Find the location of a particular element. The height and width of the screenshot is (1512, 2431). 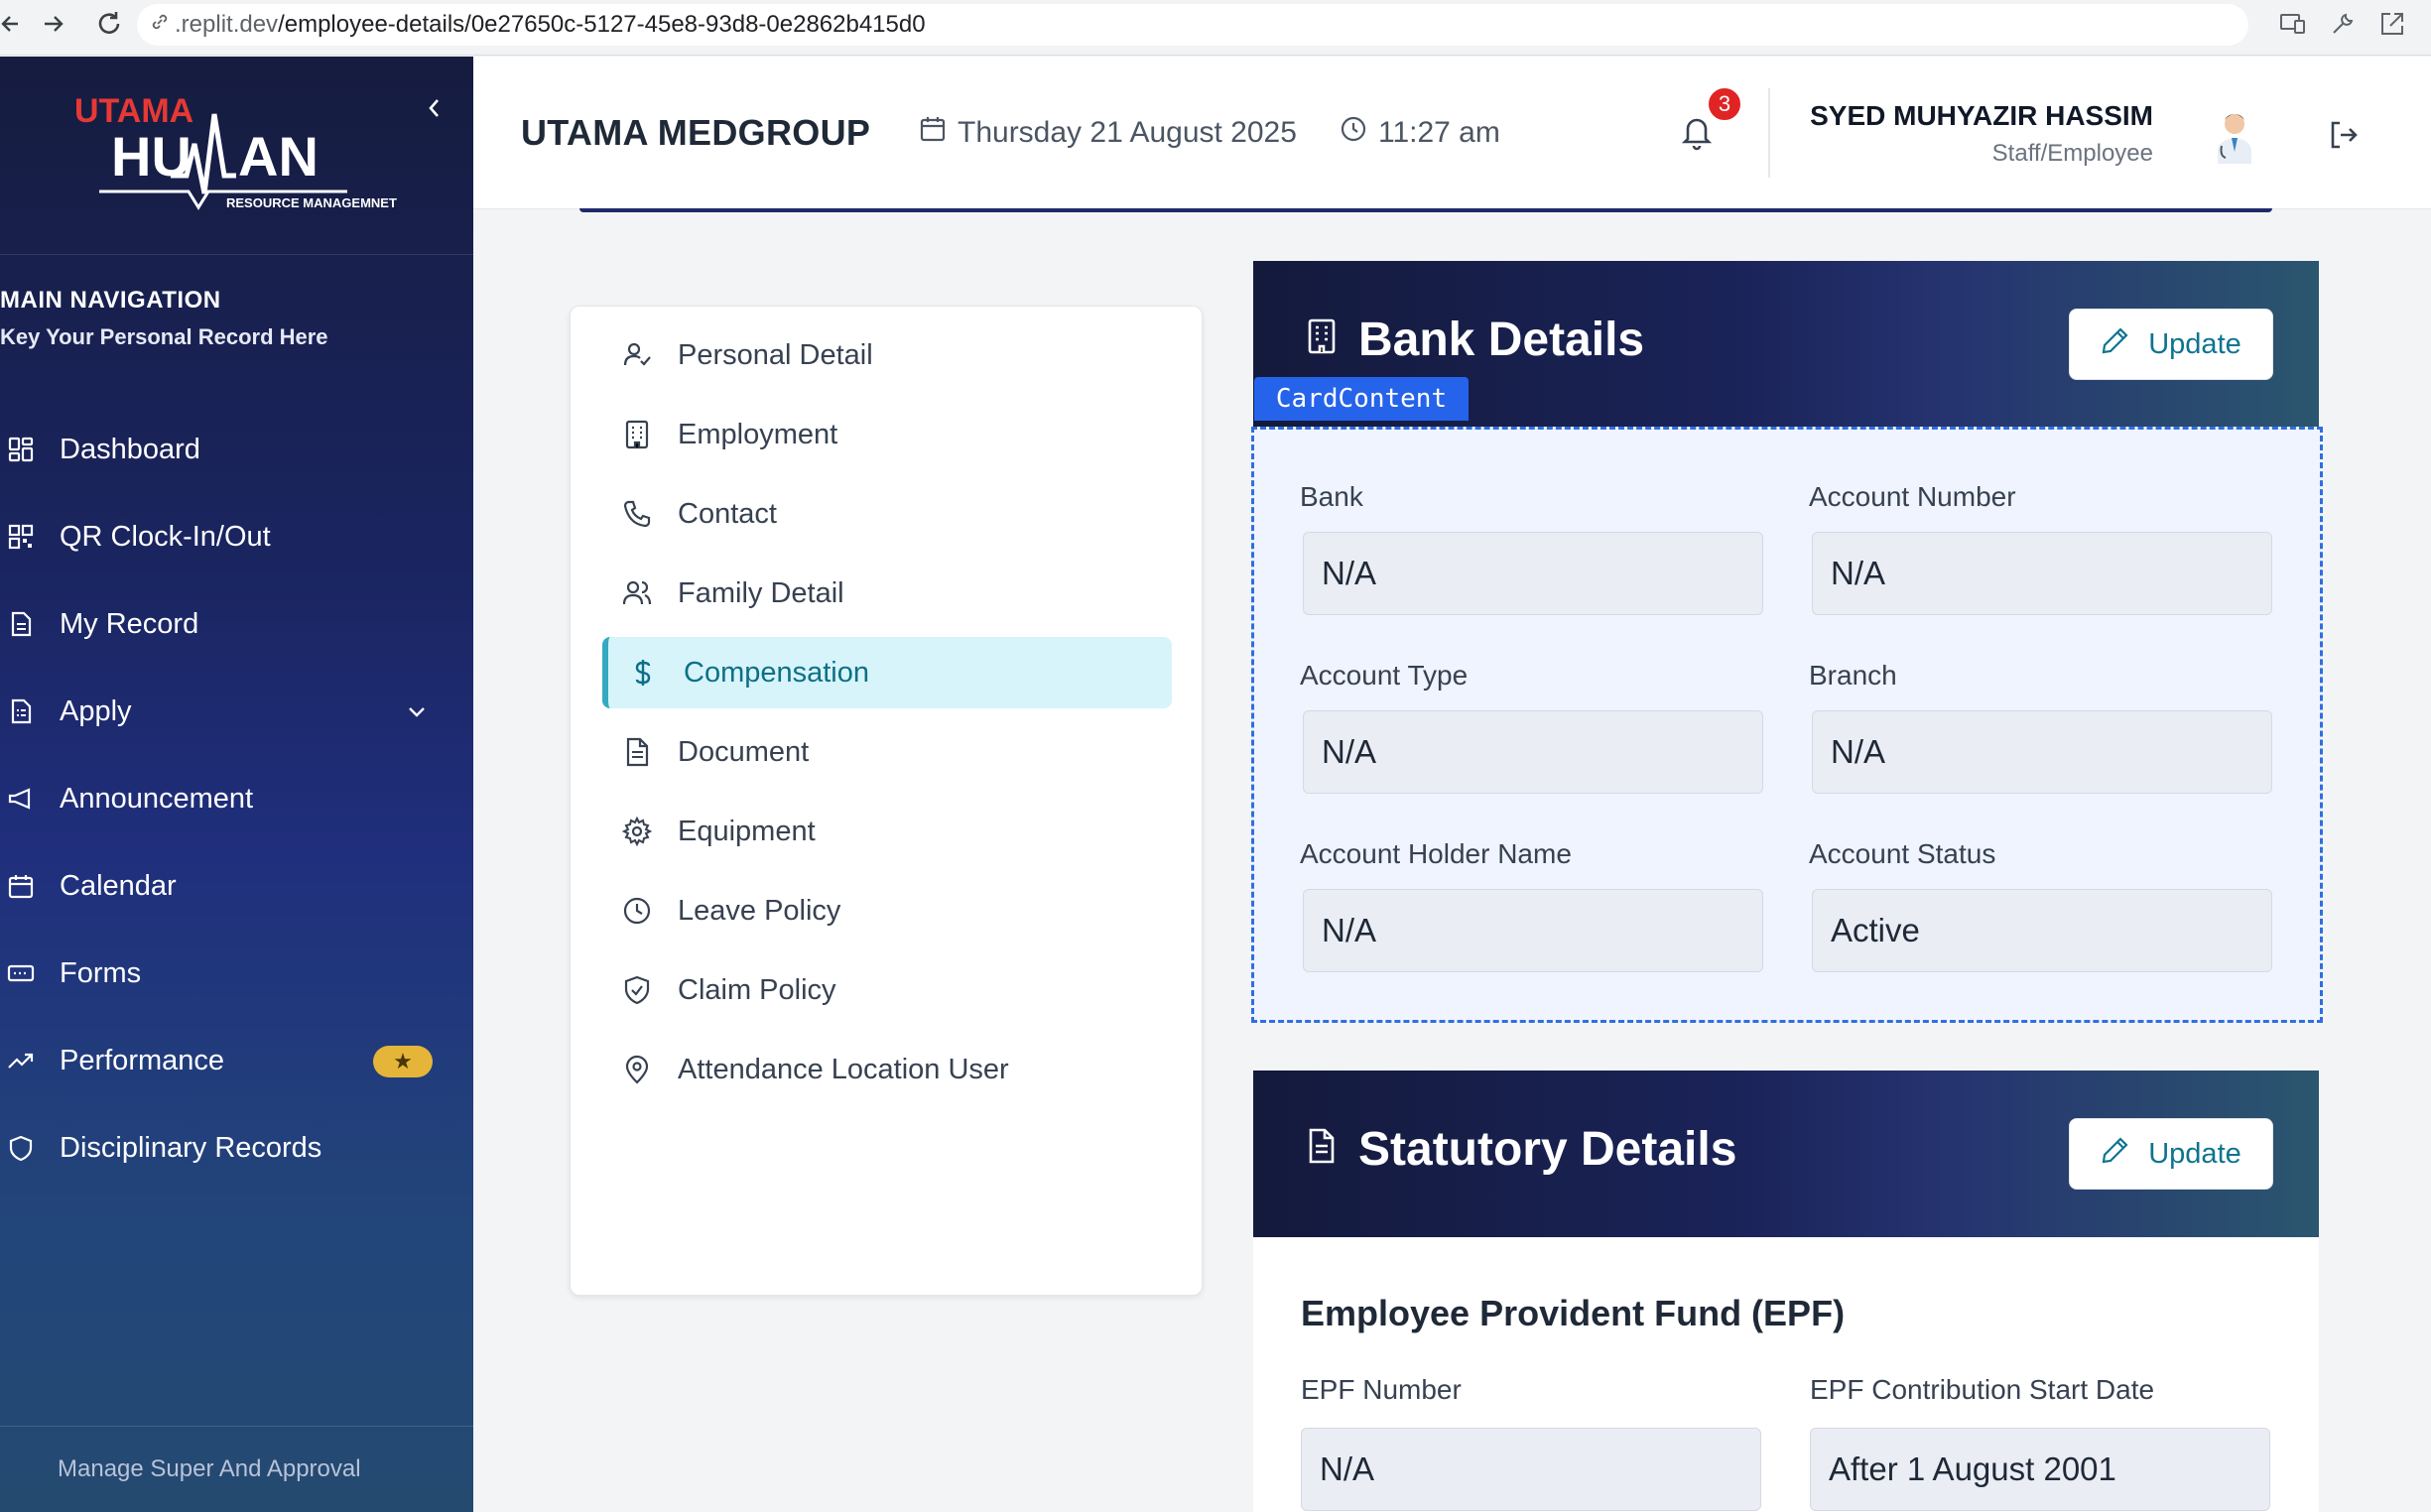

sidebar-item-label: Announcement is located at coordinates (157, 798).